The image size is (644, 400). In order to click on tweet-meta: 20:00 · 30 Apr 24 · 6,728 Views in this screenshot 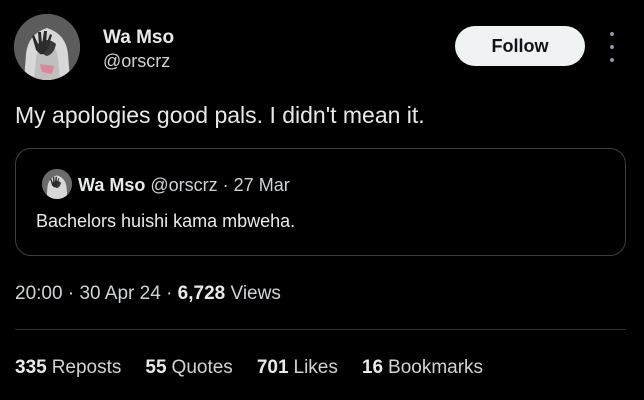, I will do `click(148, 294)`.